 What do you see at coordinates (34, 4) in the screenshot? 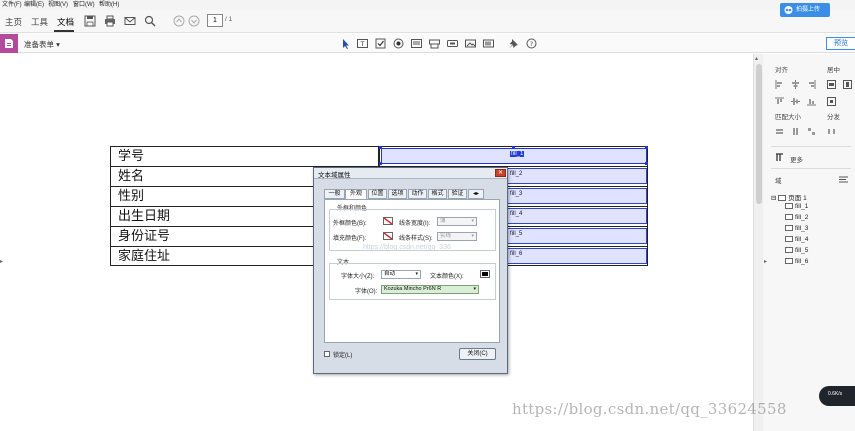
I see `menu-edit: 编辑(E)` at bounding box center [34, 4].